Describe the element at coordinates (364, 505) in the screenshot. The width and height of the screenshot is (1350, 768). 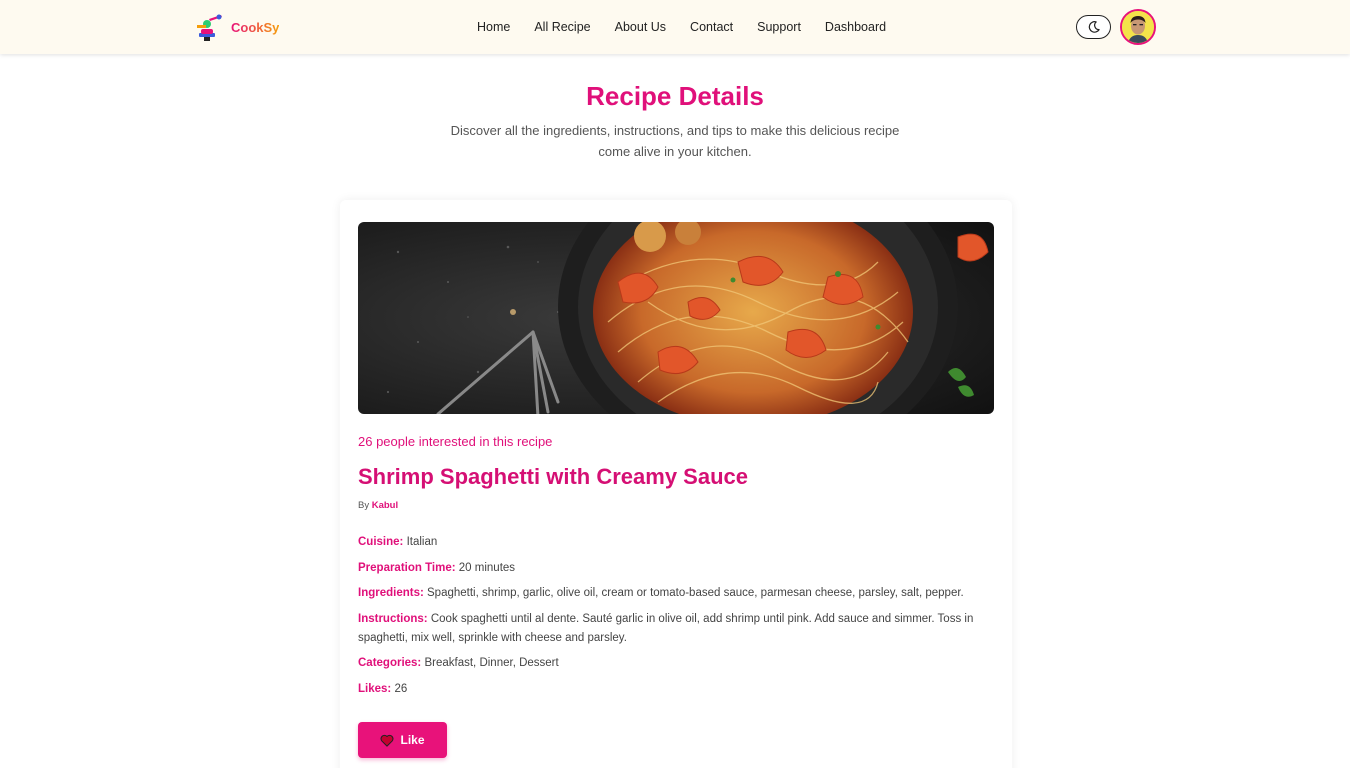
I see `author-by-label: By` at that location.